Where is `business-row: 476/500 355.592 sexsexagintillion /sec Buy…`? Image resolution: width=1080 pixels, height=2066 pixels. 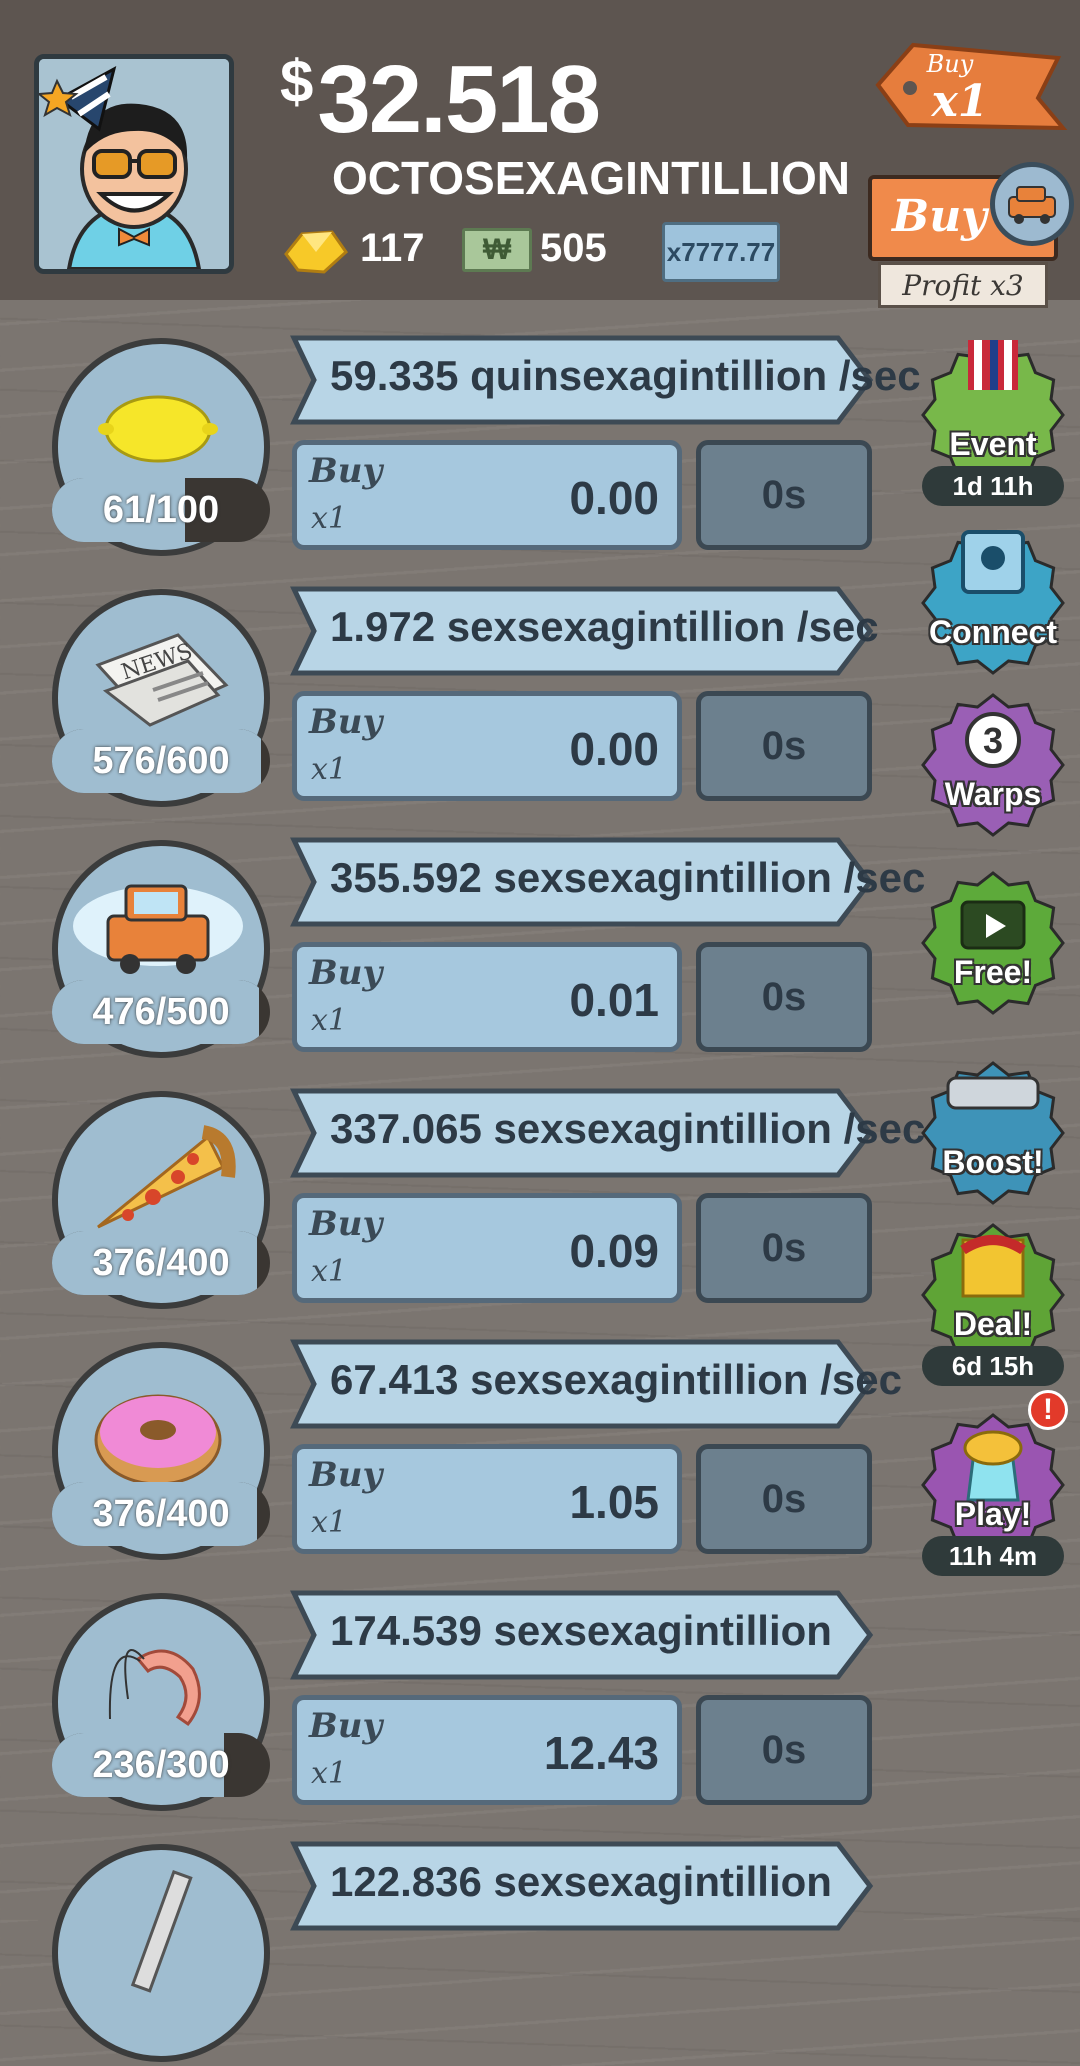
business-row: 476/500 355.592 sexsexagintillion /sec Buy… is located at coordinates (462, 947).